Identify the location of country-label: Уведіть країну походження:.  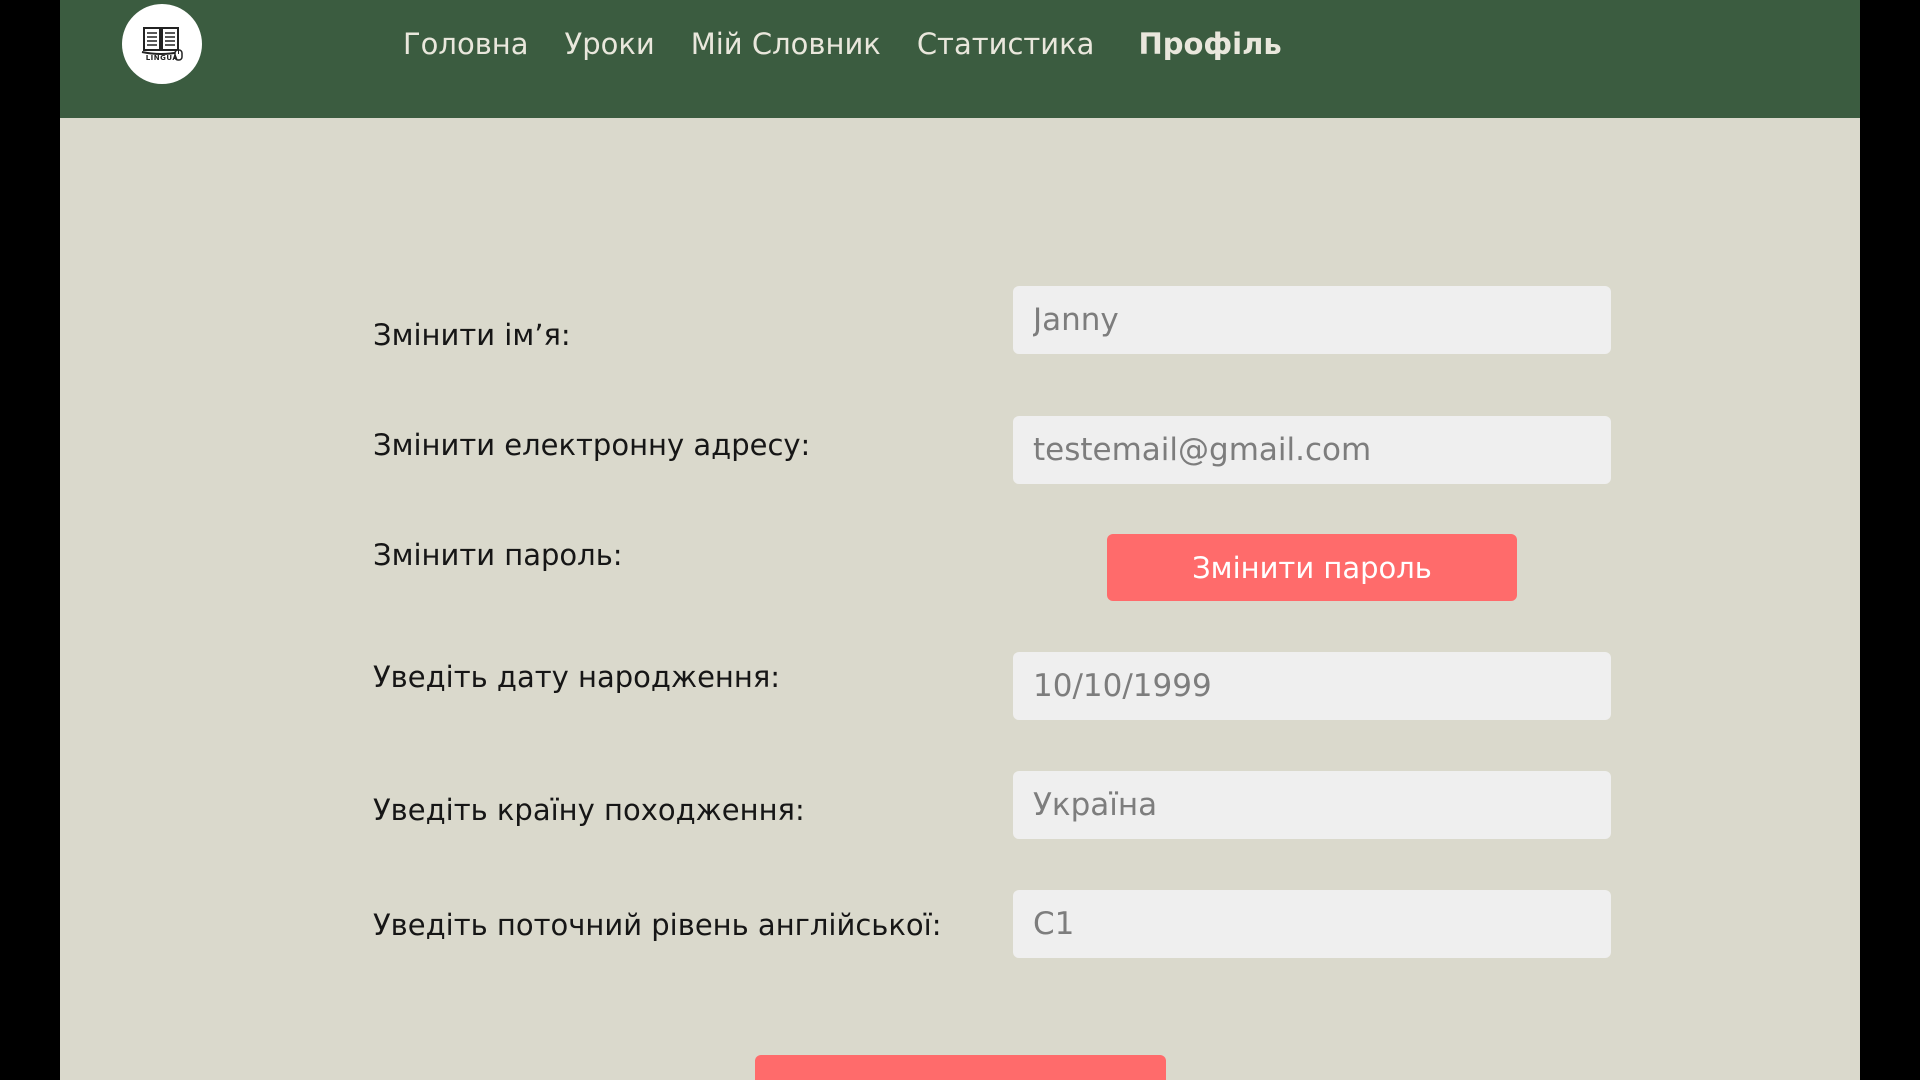
(589, 810).